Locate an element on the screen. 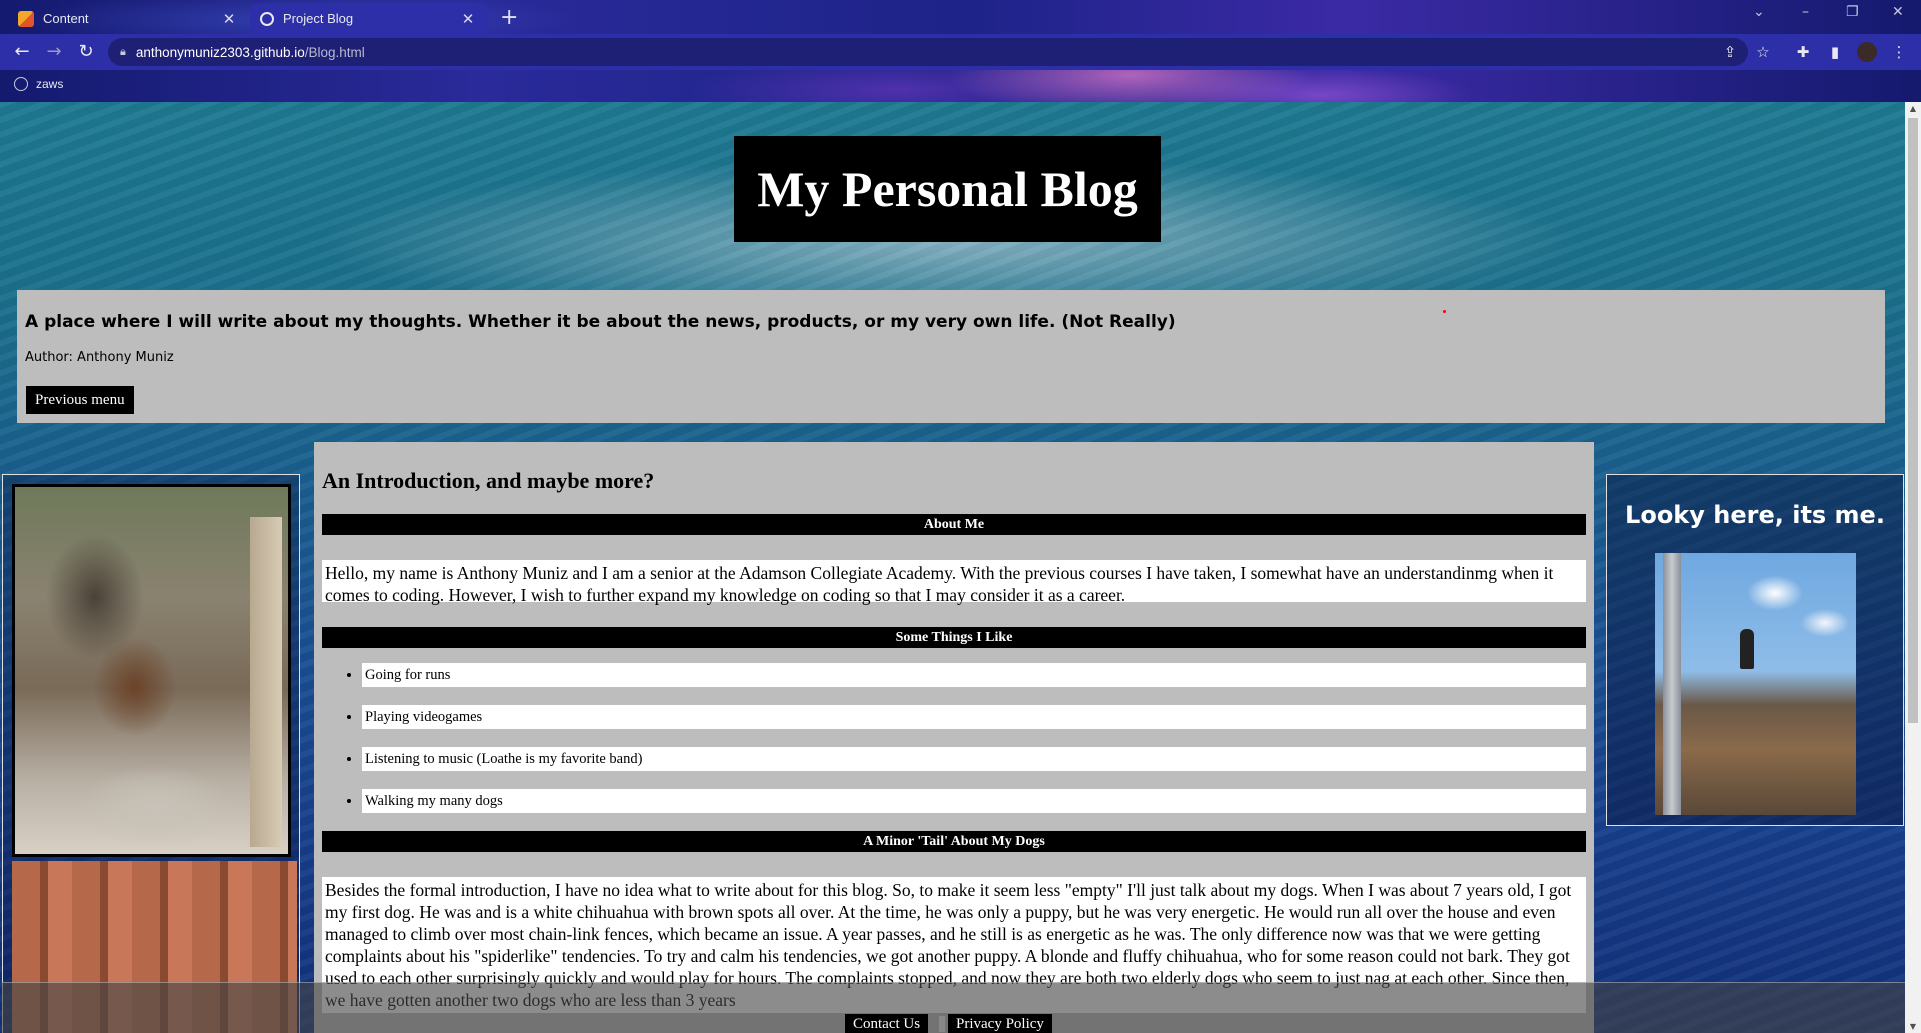 The height and width of the screenshot is (1033, 1921). bookmark-zaws: zaws is located at coordinates (38, 84).